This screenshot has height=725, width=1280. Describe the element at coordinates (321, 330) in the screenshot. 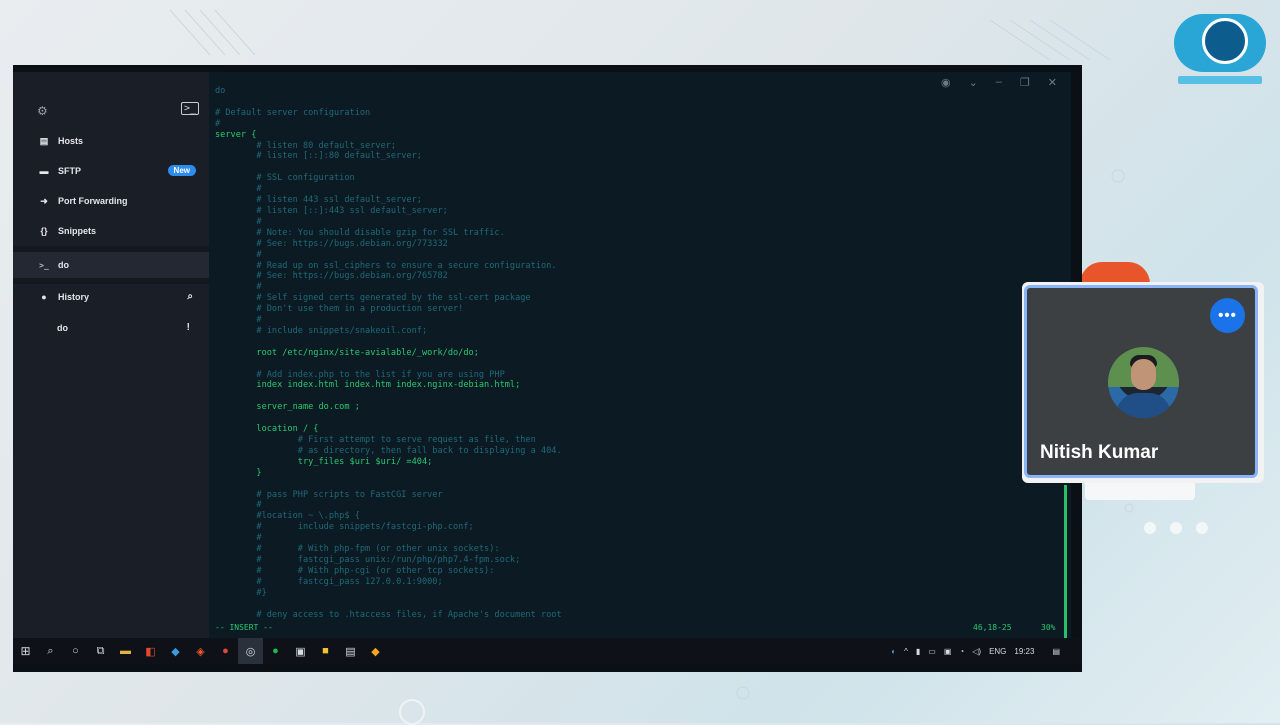

I see `terminal-line: # include snippets/snakeoil.conf;` at that location.